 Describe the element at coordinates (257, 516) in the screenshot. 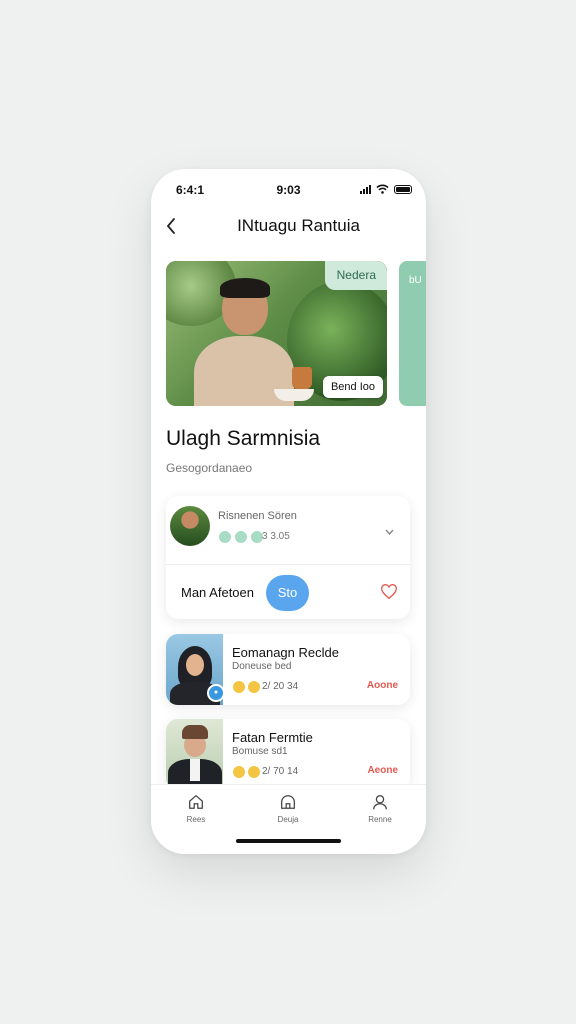

I see `profile-name: Risnenen Sören` at that location.